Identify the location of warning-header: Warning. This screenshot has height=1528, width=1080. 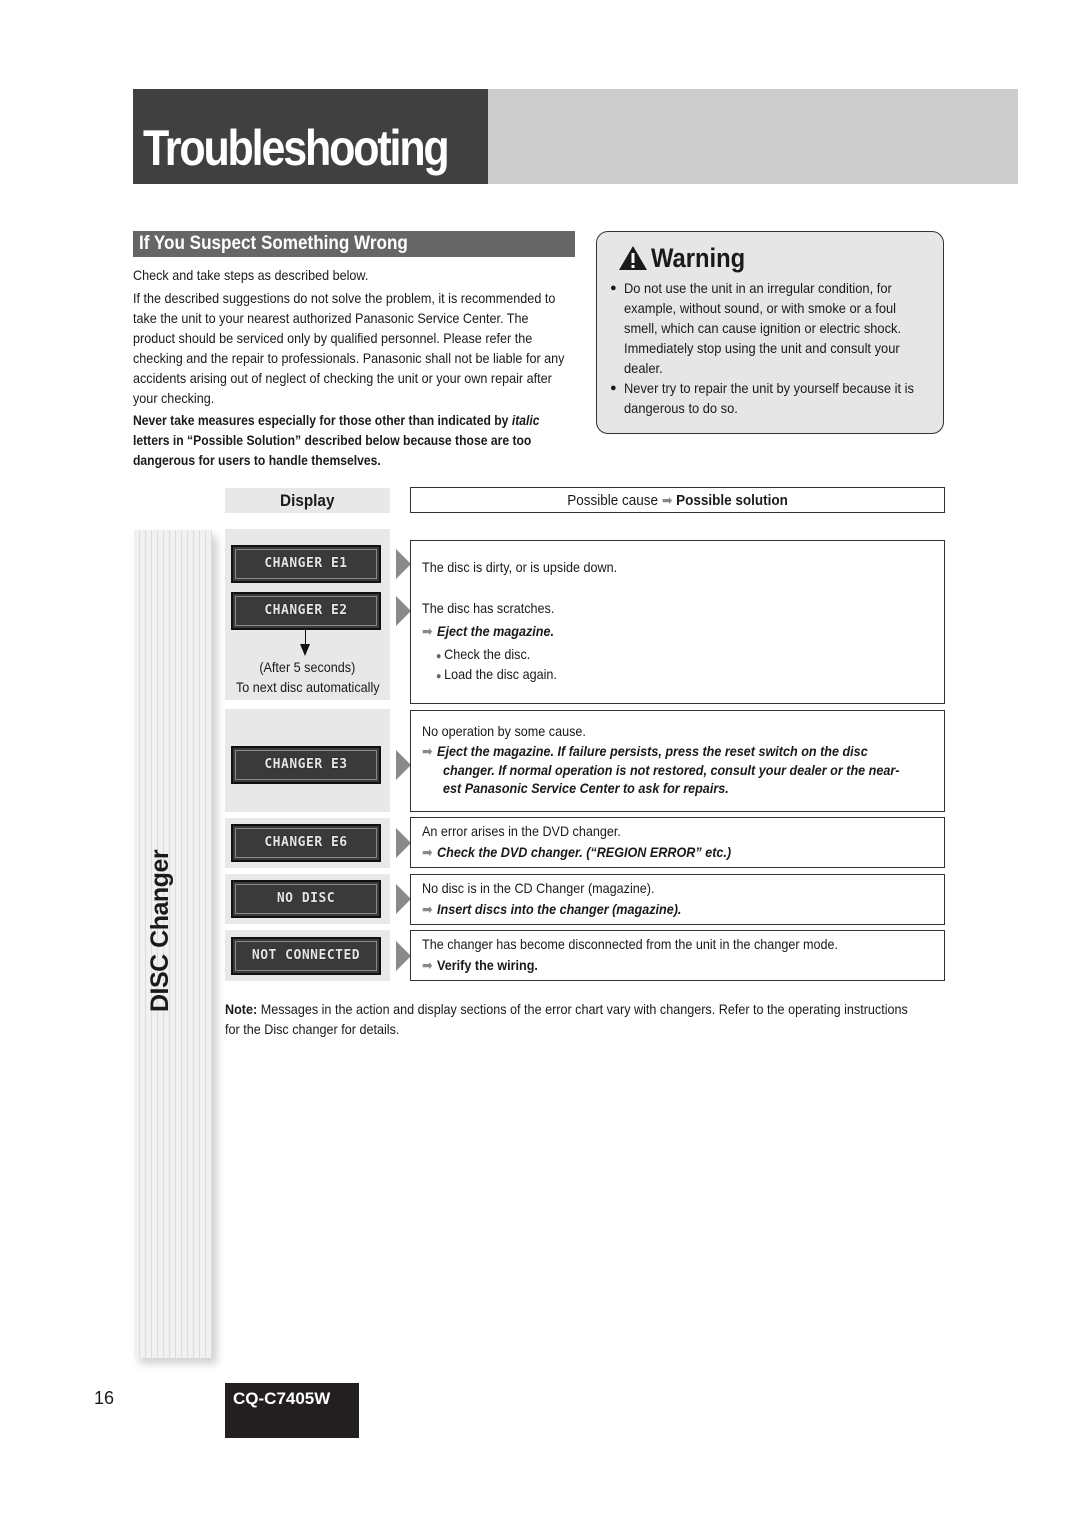
(688, 258).